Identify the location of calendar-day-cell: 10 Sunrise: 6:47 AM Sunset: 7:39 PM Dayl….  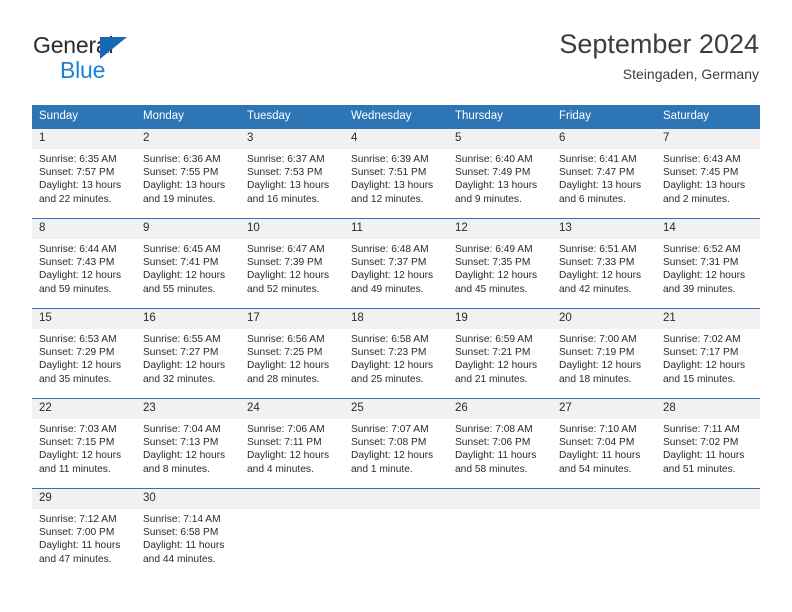
(292, 263).